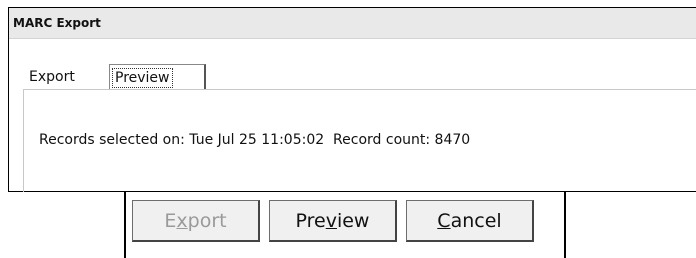  I want to click on preview-button-mnemonic: v, so click(331, 221).